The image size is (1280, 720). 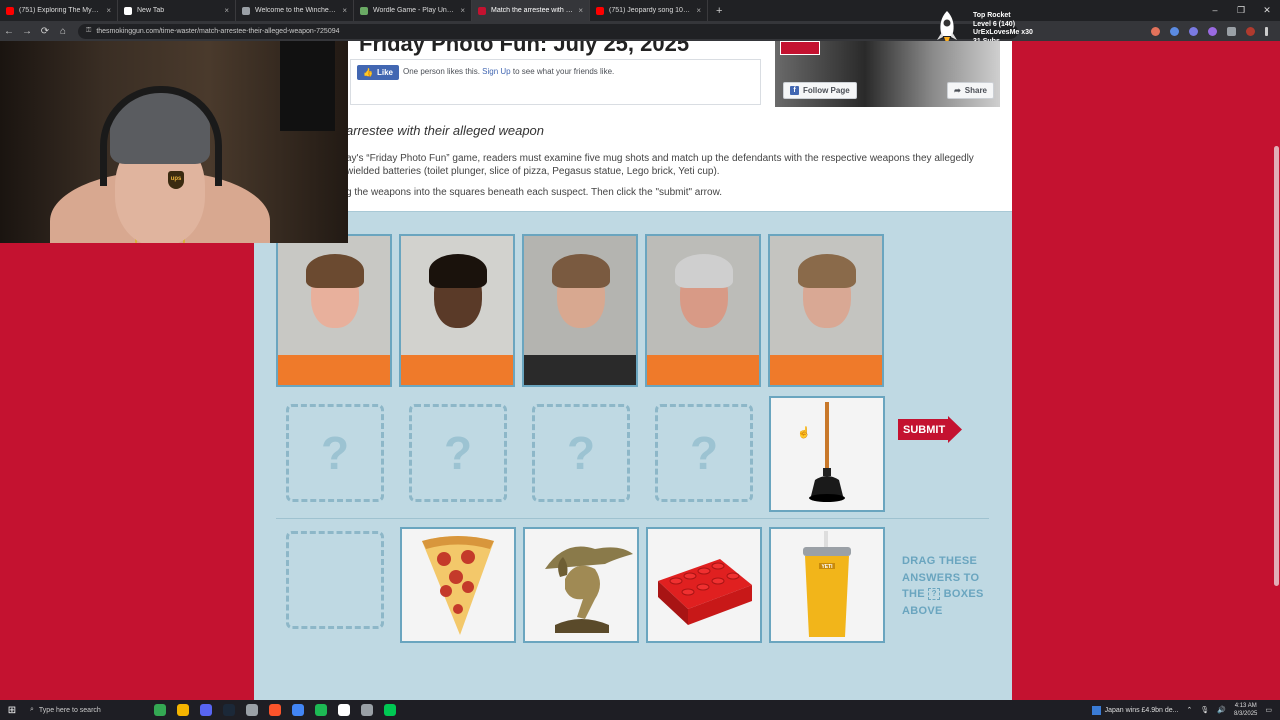 I want to click on pizza-slice-icon, so click(x=458, y=585).